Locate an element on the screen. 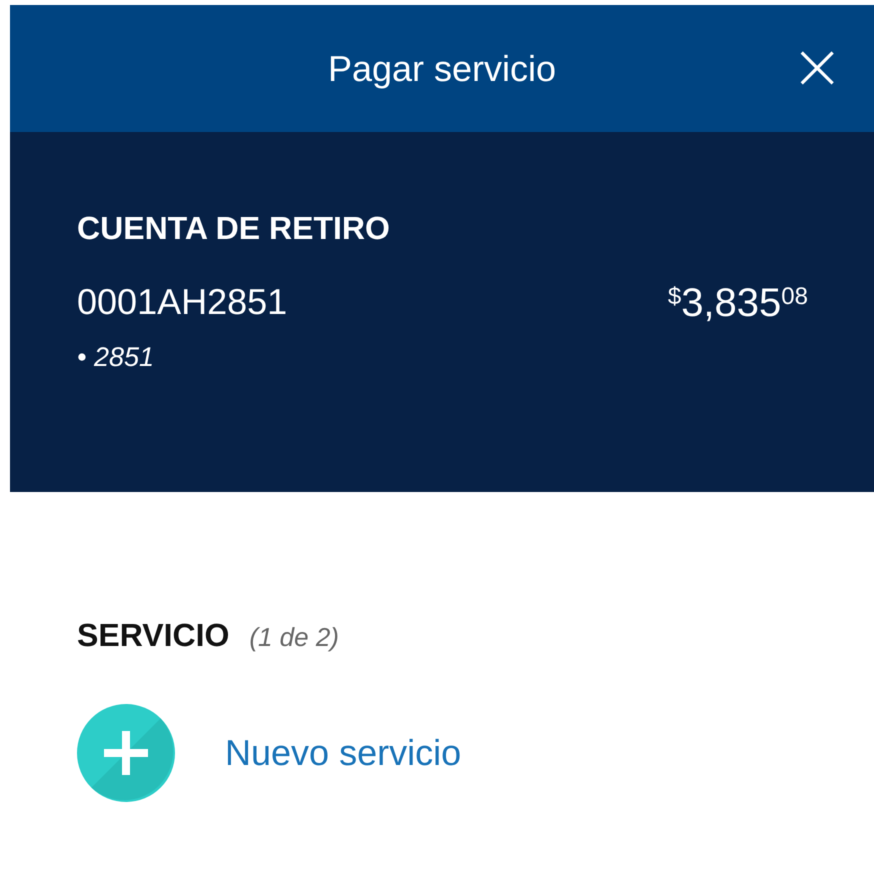 This screenshot has height=877, width=874. balance-cents: 08 is located at coordinates (794, 297).